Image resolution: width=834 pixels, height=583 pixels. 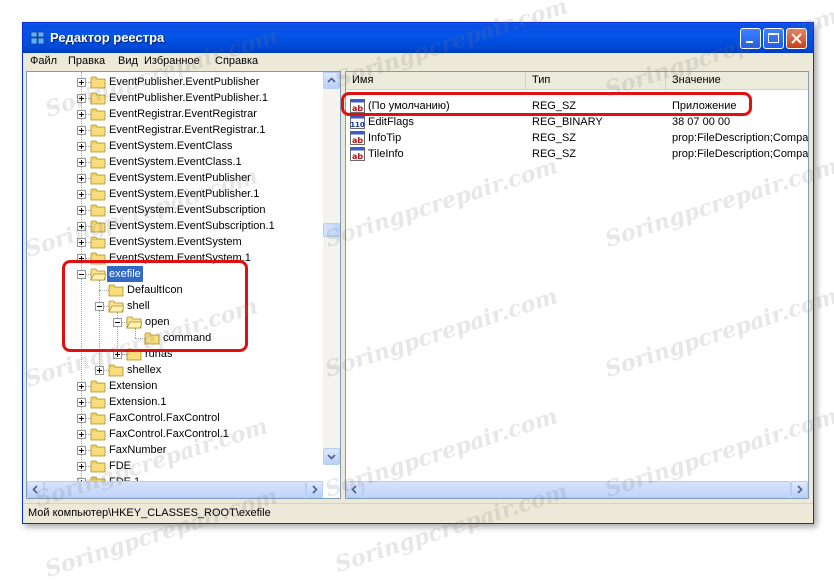 What do you see at coordinates (596, 80) in the screenshot?
I see `column-type-header: Тип` at bounding box center [596, 80].